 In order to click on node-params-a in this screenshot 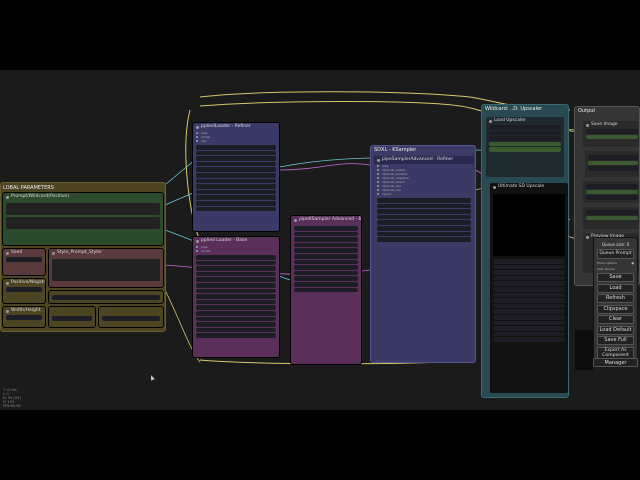, I will do `click(72, 317)`.